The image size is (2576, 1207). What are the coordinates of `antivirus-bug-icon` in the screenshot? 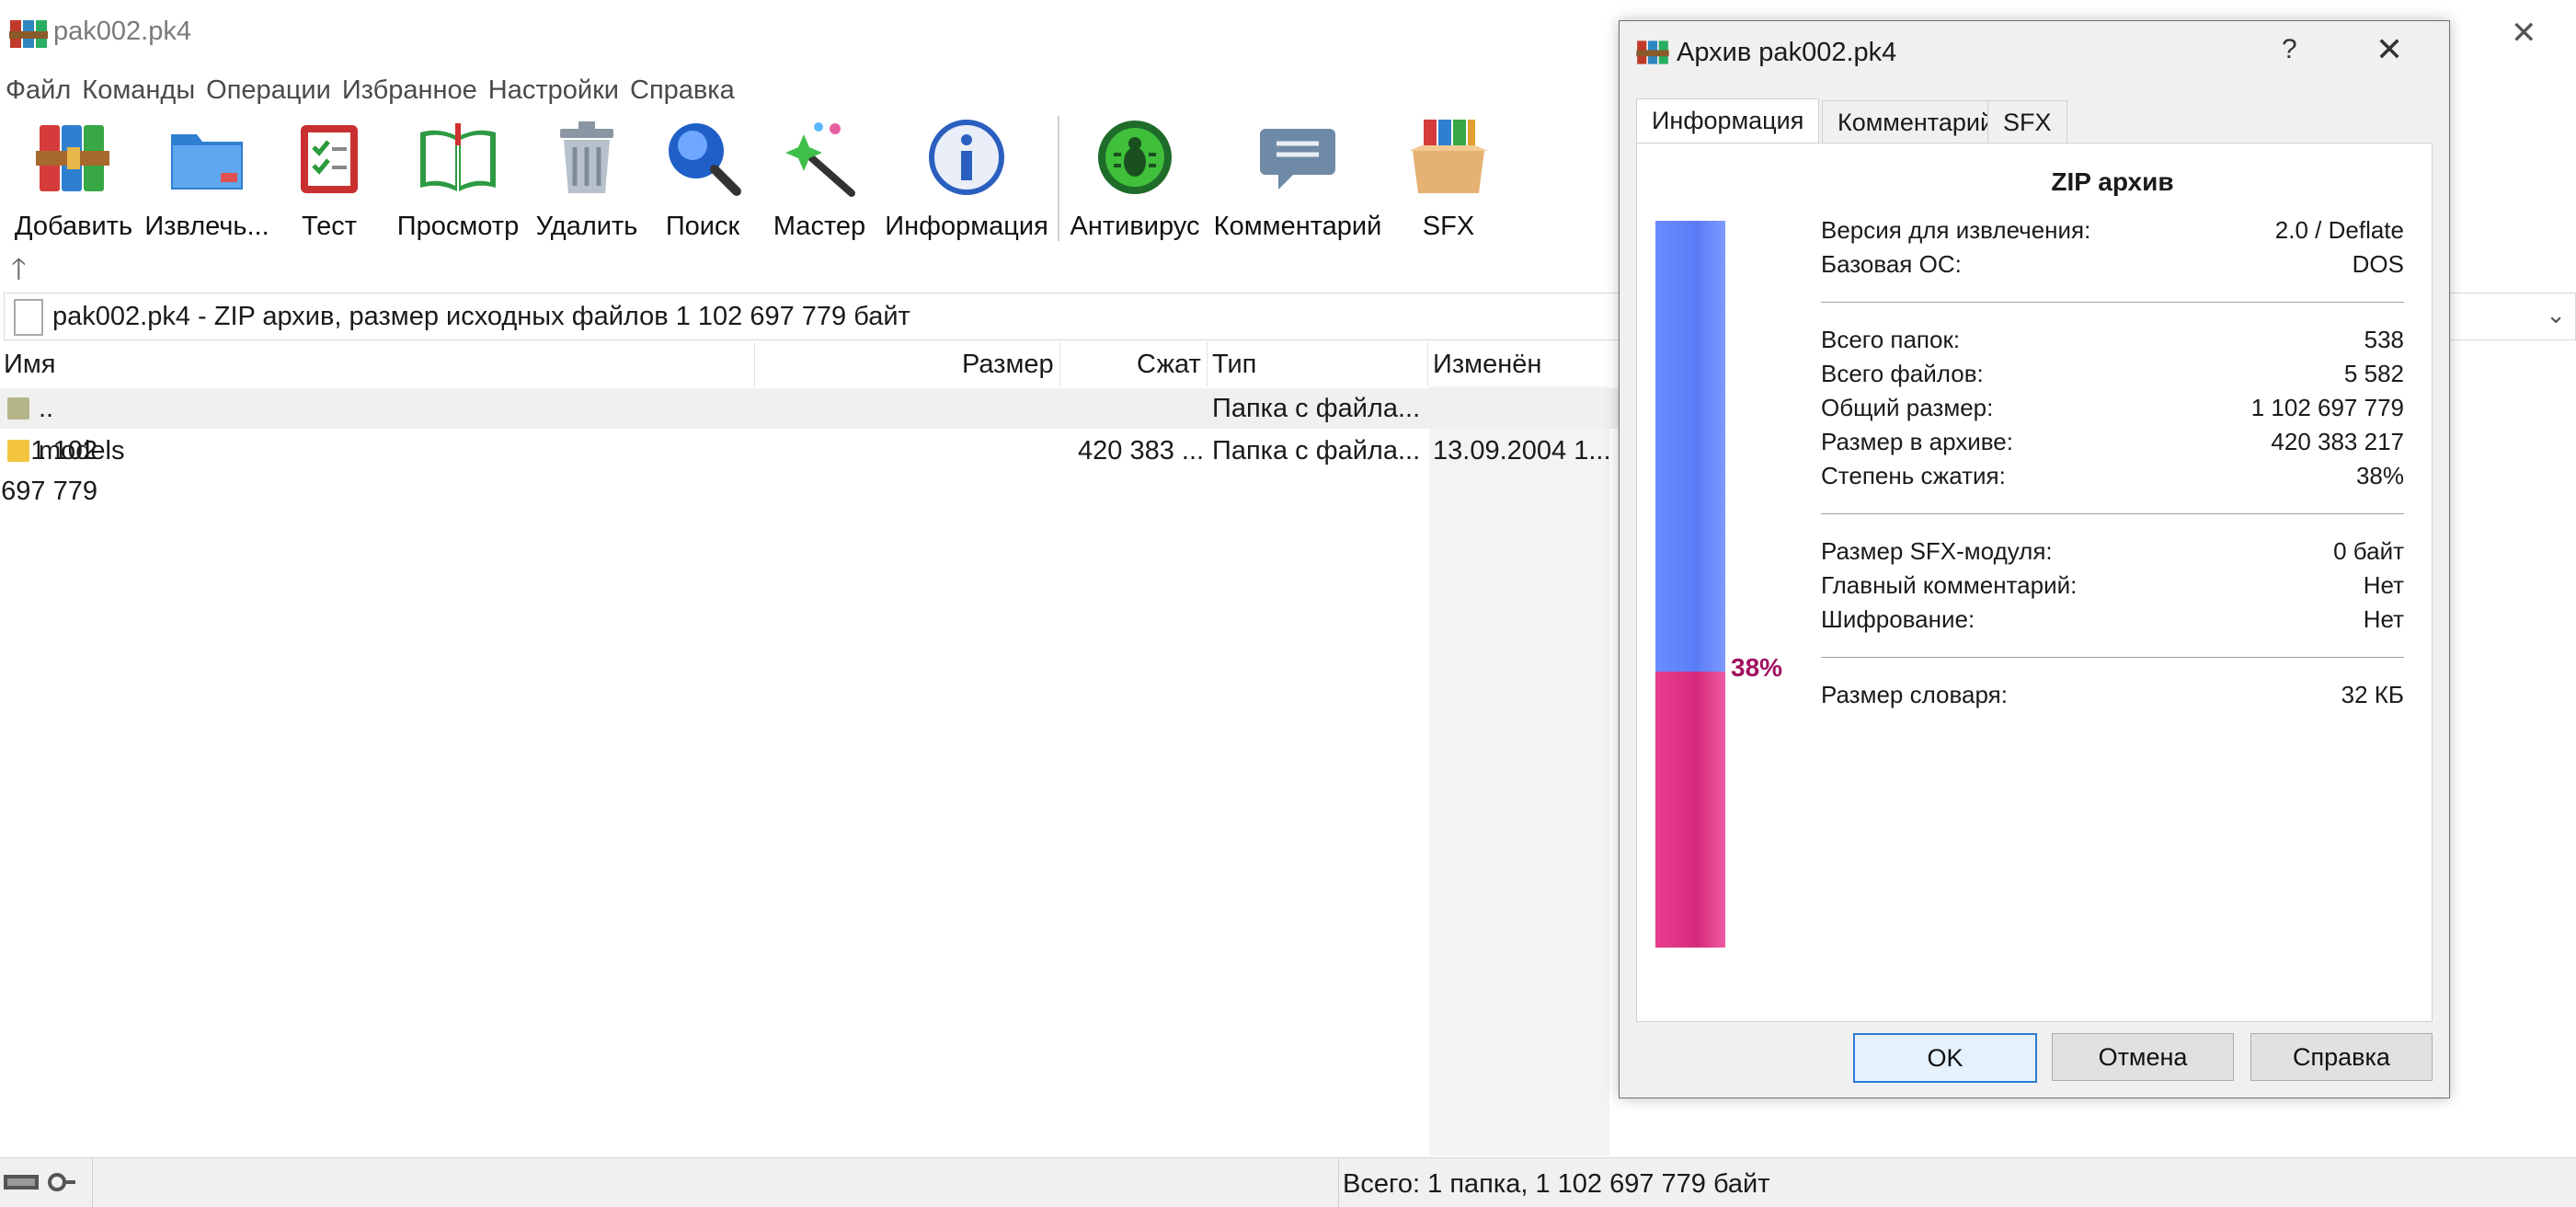 It's located at (1135, 157).